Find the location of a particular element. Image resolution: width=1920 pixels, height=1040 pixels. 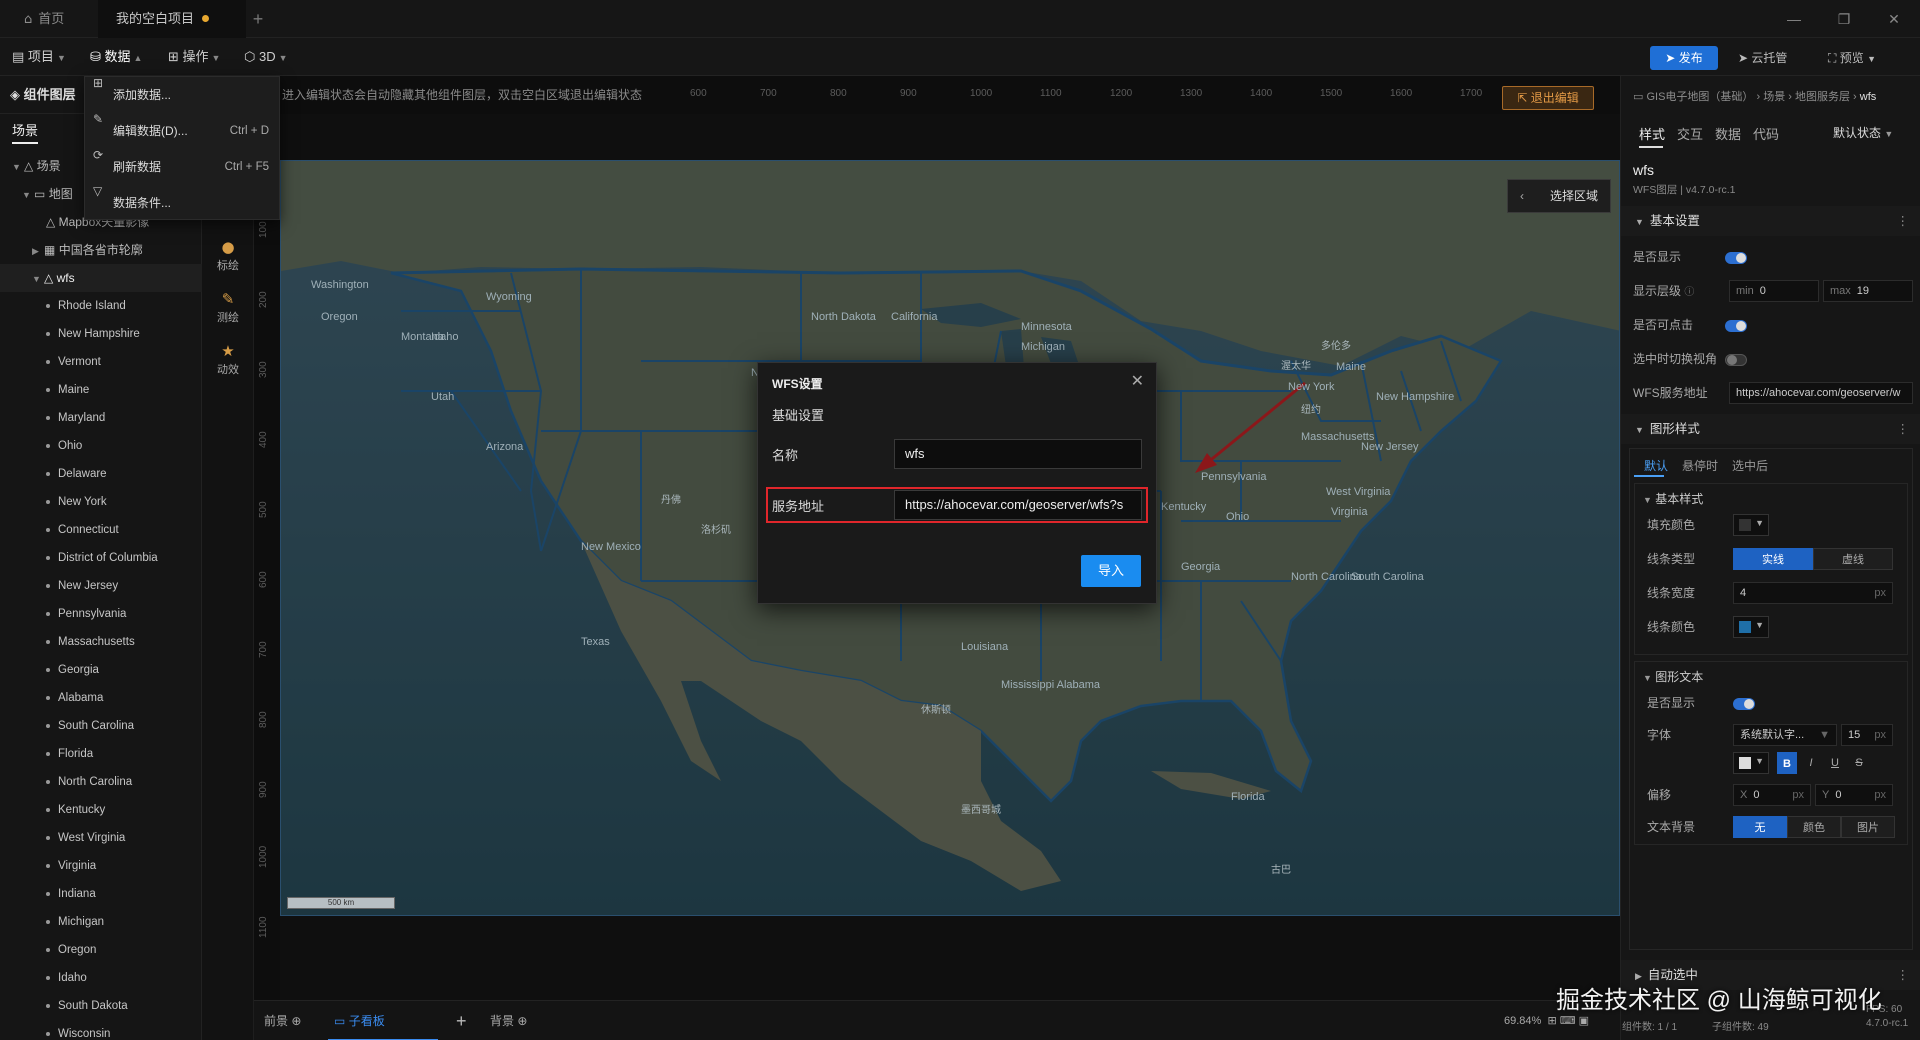

breadcrumb-item: 场景 is located at coordinates (1774, 97).